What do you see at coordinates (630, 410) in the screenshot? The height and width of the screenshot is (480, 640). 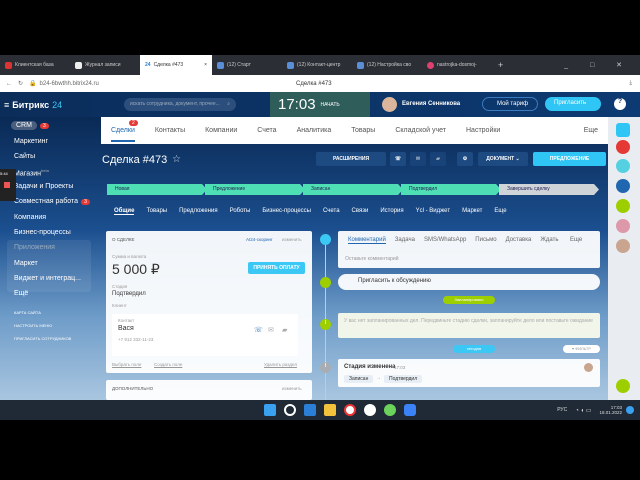 I see `notification-icon` at bounding box center [630, 410].